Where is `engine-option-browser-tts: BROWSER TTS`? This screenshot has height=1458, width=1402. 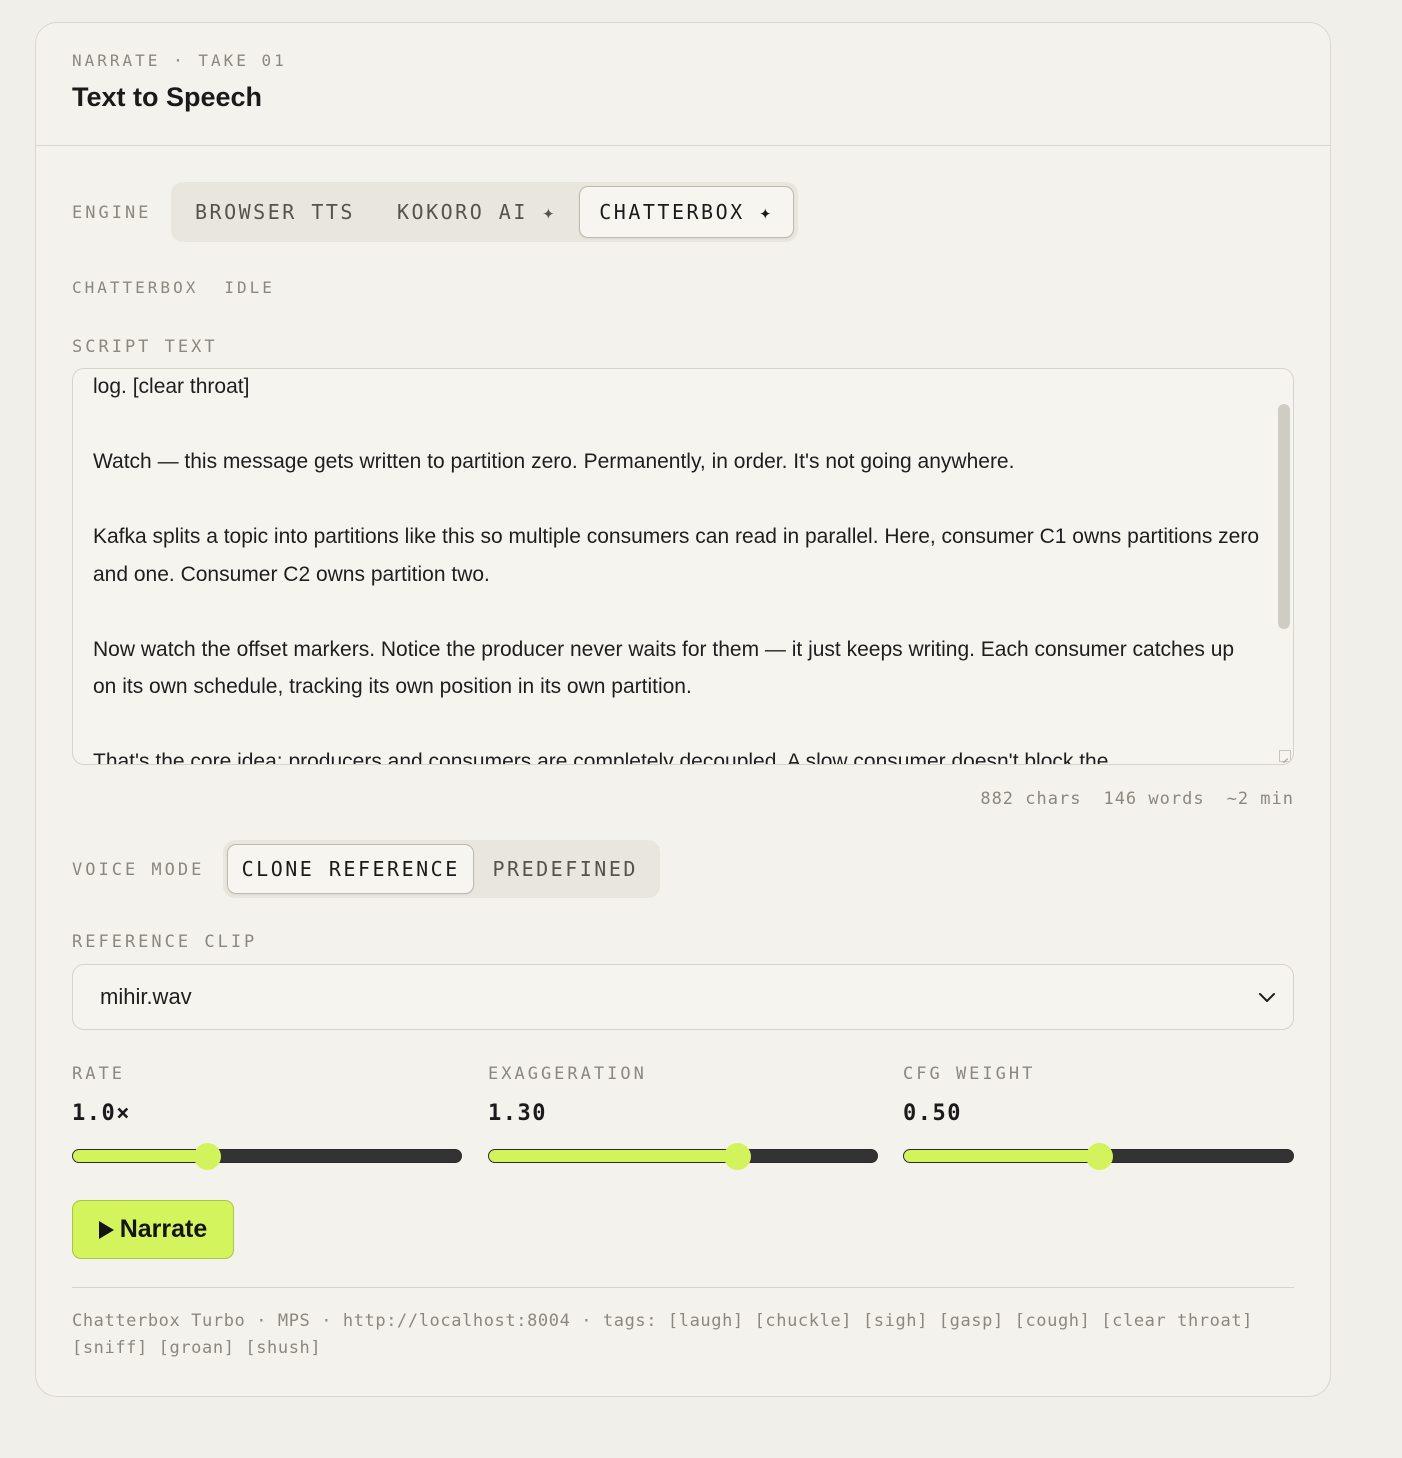
engine-option-browser-tts: BROWSER TTS is located at coordinates (275, 212).